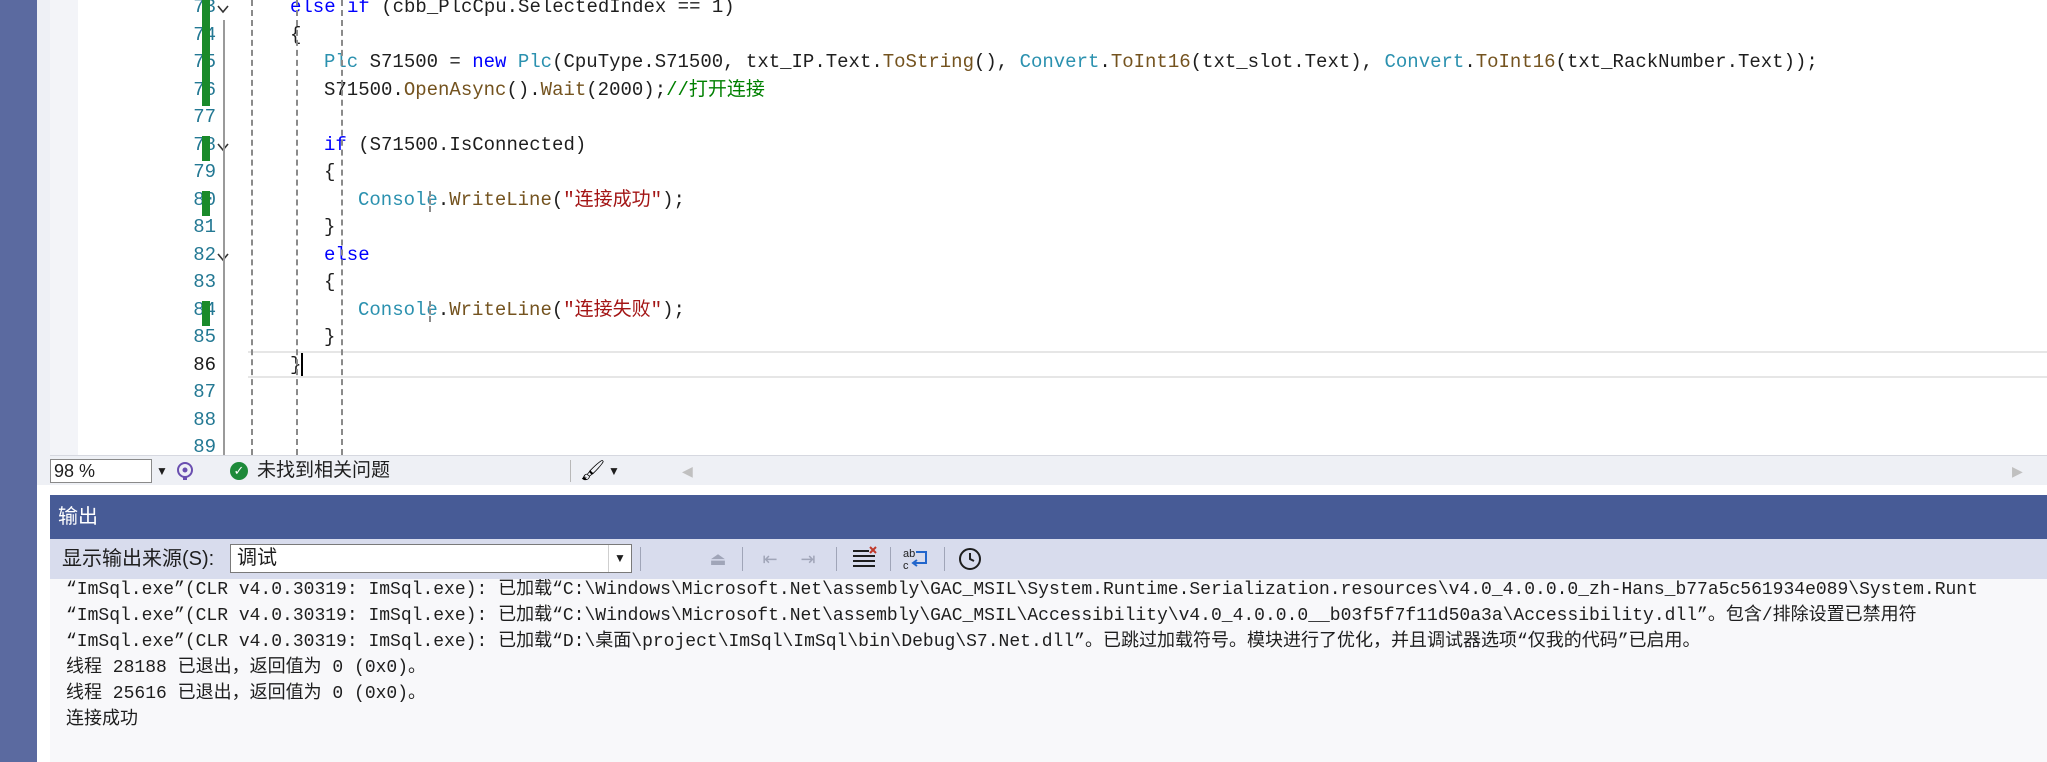 The height and width of the screenshot is (762, 2047). I want to click on code-token: //打开连接, so click(715, 89).